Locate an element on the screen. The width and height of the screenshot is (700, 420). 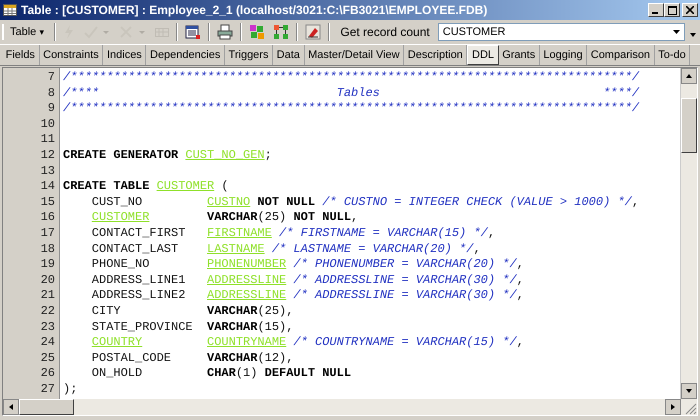
code-text: ); is located at coordinates (70, 389).